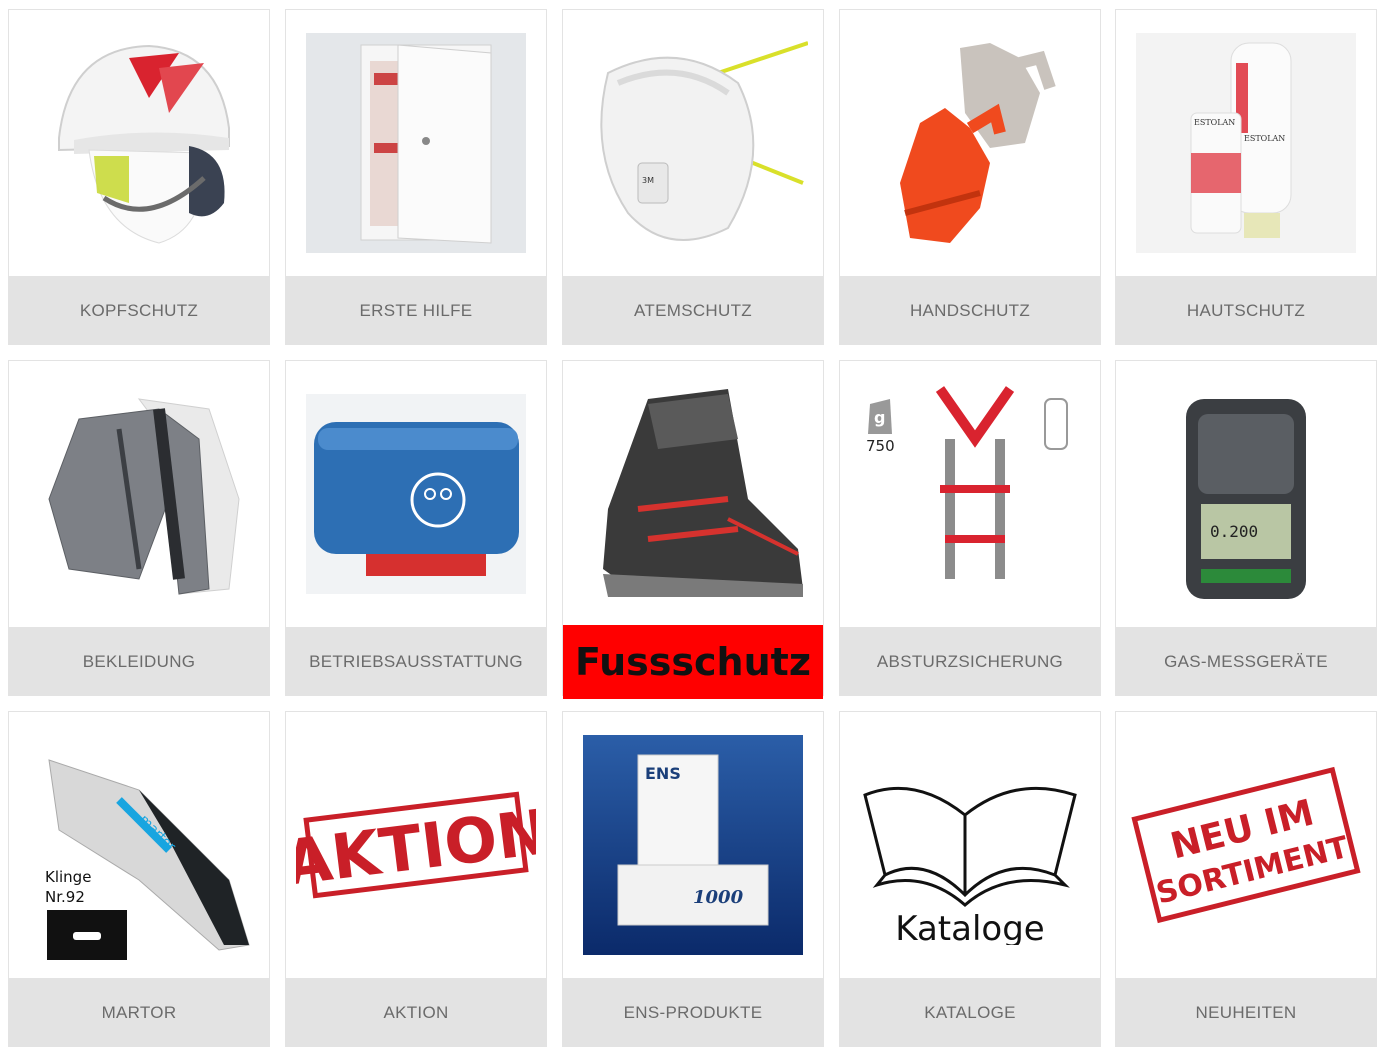  What do you see at coordinates (416, 143) in the screenshot?
I see `first-aid-cabinet-icon` at bounding box center [416, 143].